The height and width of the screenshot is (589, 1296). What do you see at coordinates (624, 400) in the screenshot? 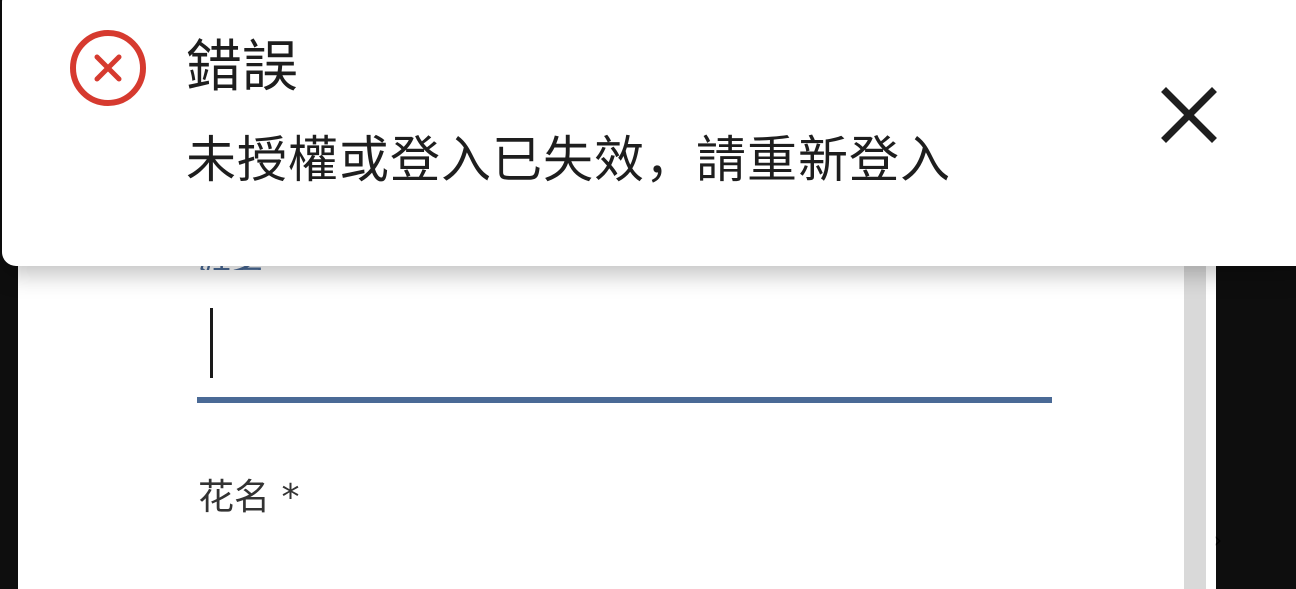
I see `previous-field-underline` at bounding box center [624, 400].